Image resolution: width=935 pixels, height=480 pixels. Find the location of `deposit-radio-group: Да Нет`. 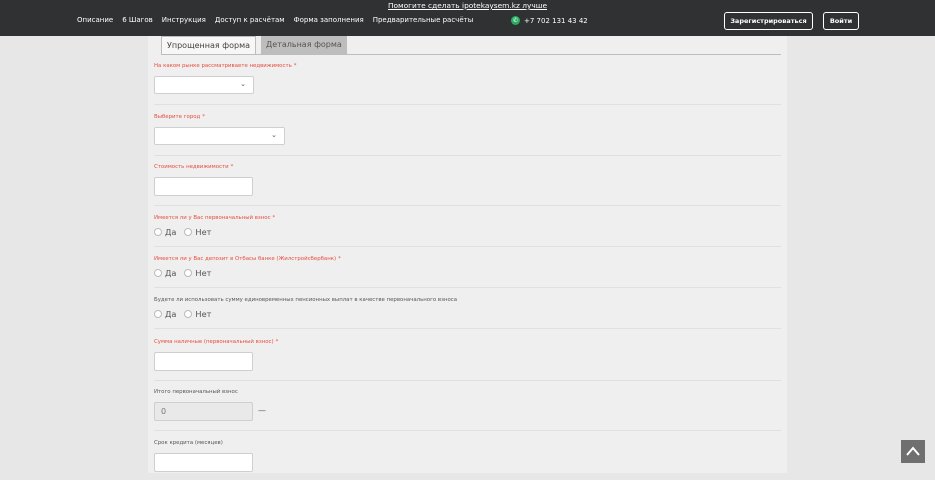

deposit-radio-group: Да Нет is located at coordinates (186, 273).